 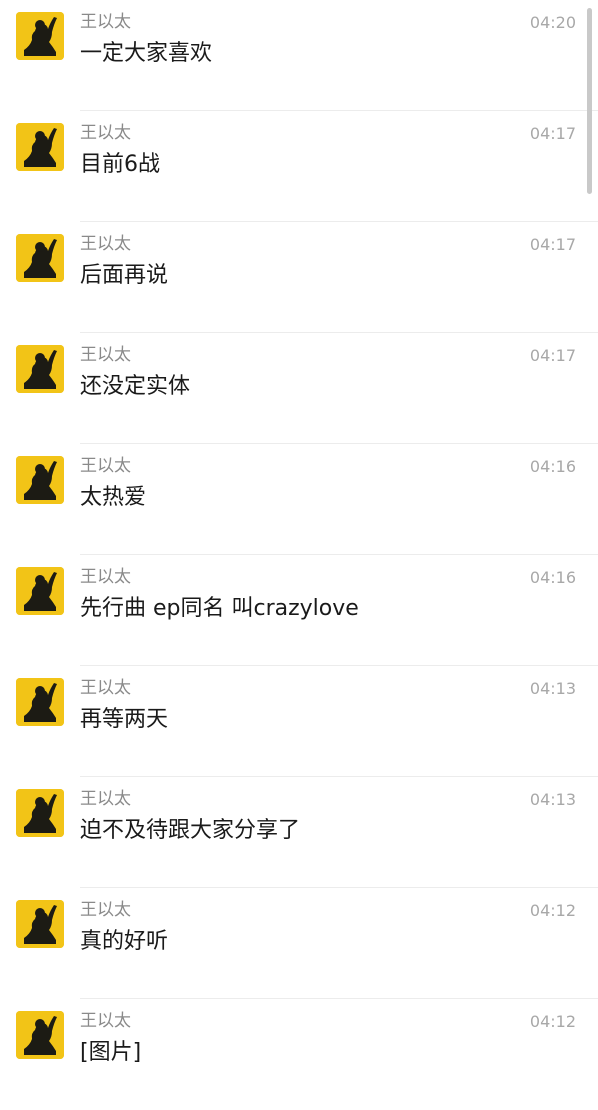 I want to click on message-row: 王以太 04:16 太热爱, so click(x=299, y=499).